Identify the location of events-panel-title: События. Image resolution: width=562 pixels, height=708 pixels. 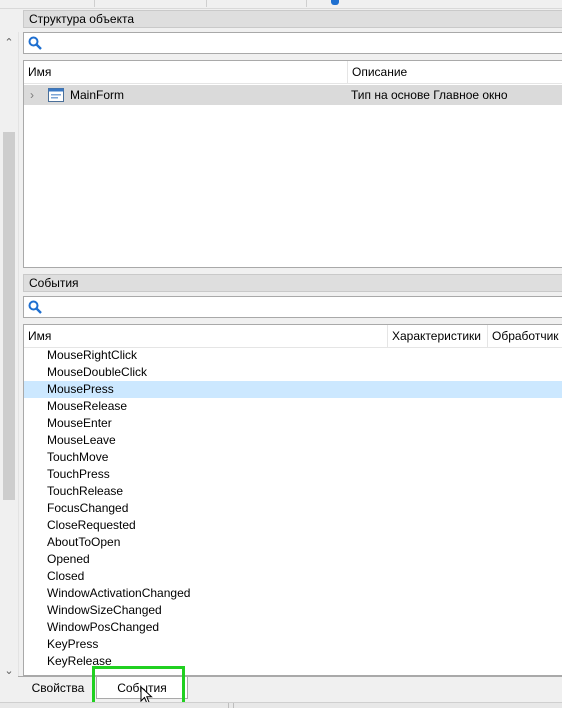
(54, 283).